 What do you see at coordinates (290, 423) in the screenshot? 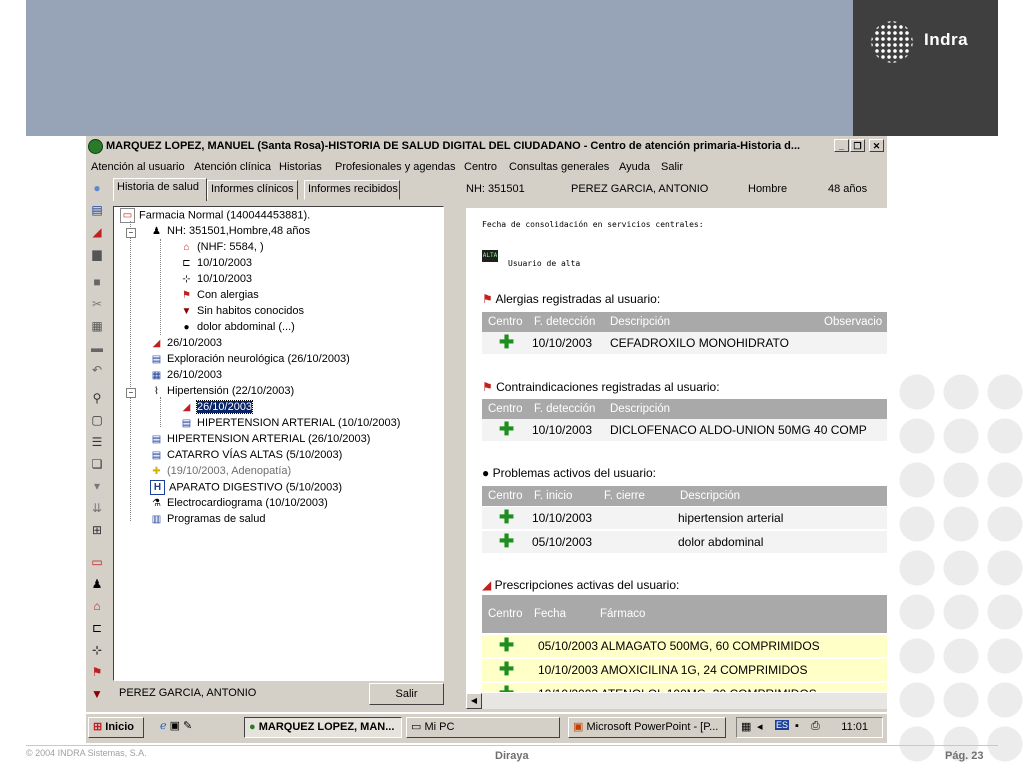
I see `tree-node: ▤ HIPERTENSION ARTERIAL (10/10/2003)` at bounding box center [290, 423].